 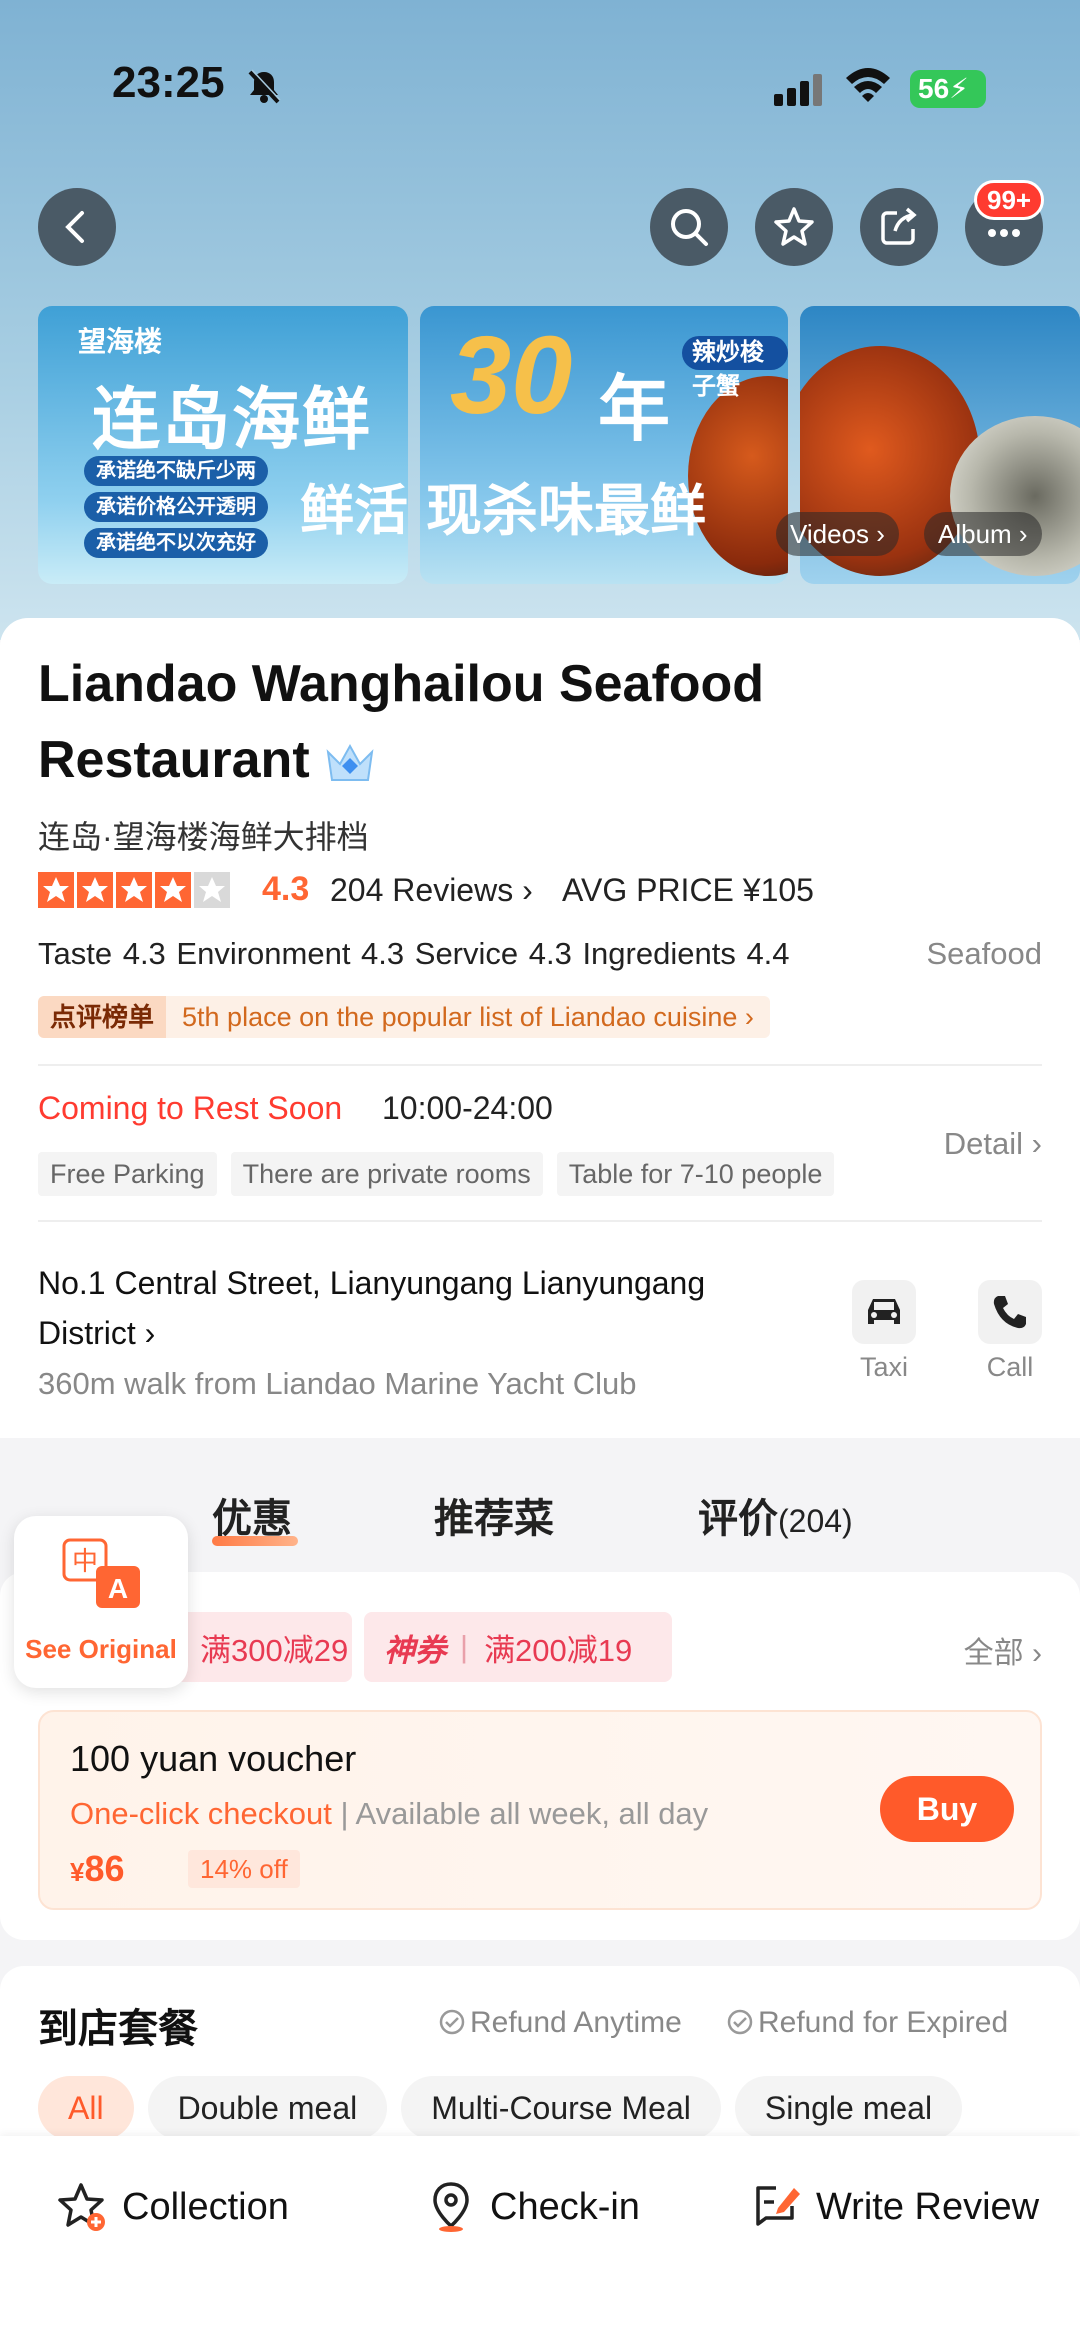 I want to click on banner-image-2: 30 年 现杀味最鲜 辣炒梭子蟹, so click(x=604, y=445).